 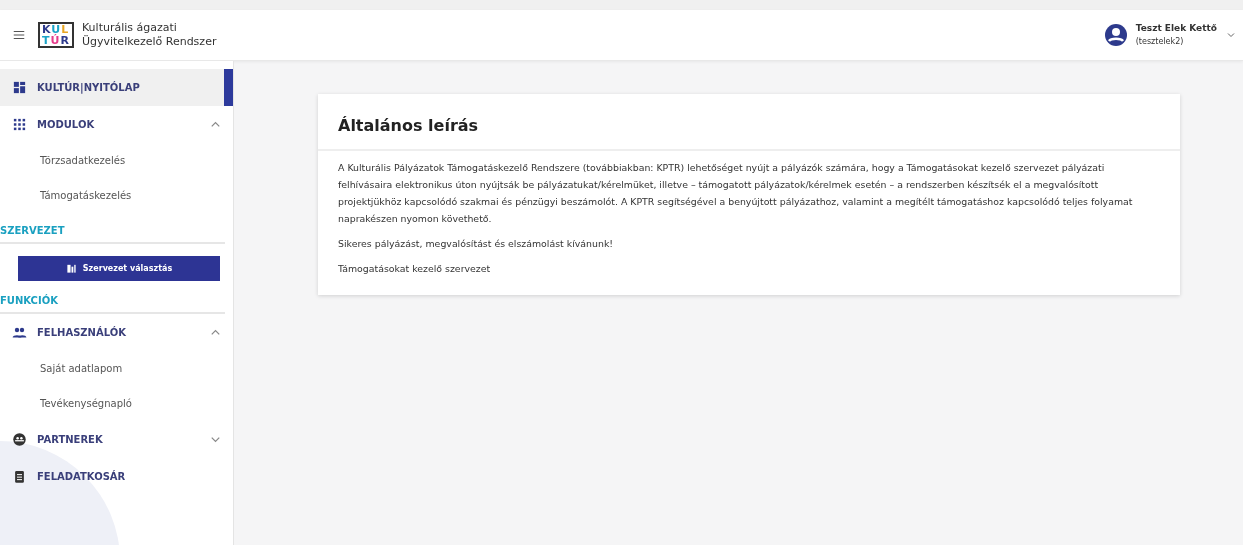 What do you see at coordinates (149, 42) in the screenshot?
I see `app-subtitle: Ügyvitelkezelő Rendszer` at bounding box center [149, 42].